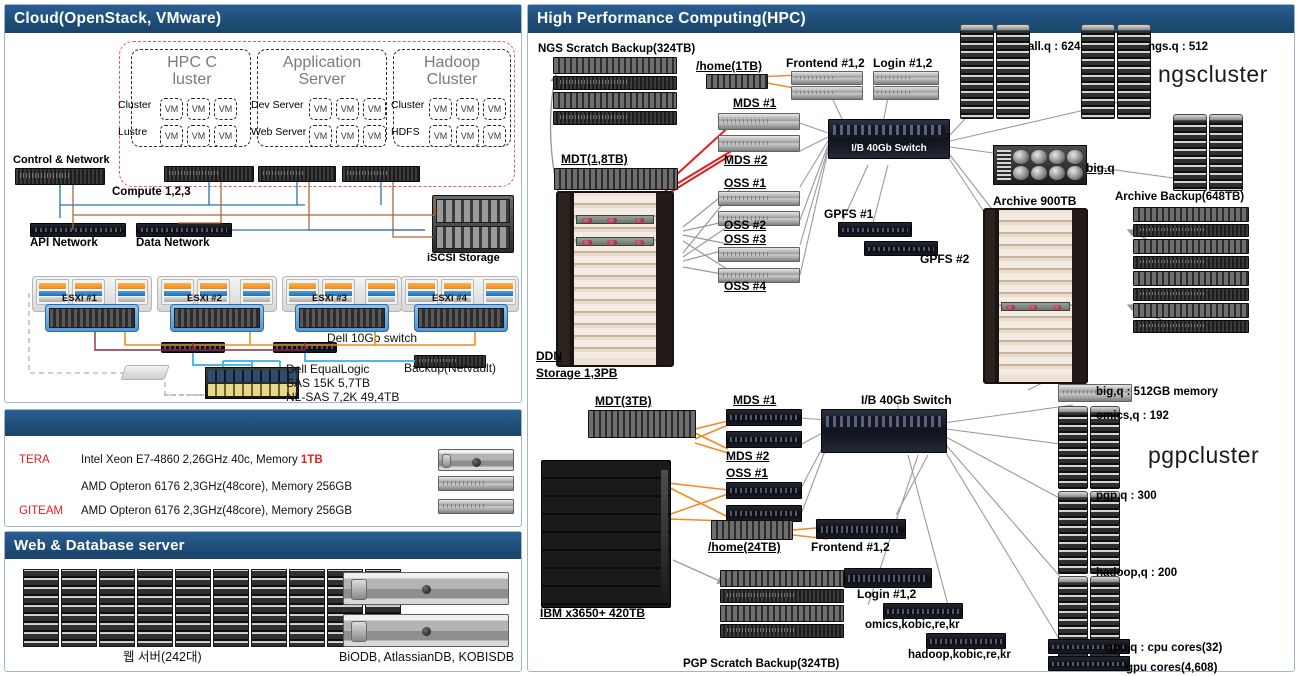 Image resolution: width=1299 pixels, height=676 pixels. What do you see at coordinates (755, 103) in the screenshot?
I see `ngs-mds1-label: MDS #1` at bounding box center [755, 103].